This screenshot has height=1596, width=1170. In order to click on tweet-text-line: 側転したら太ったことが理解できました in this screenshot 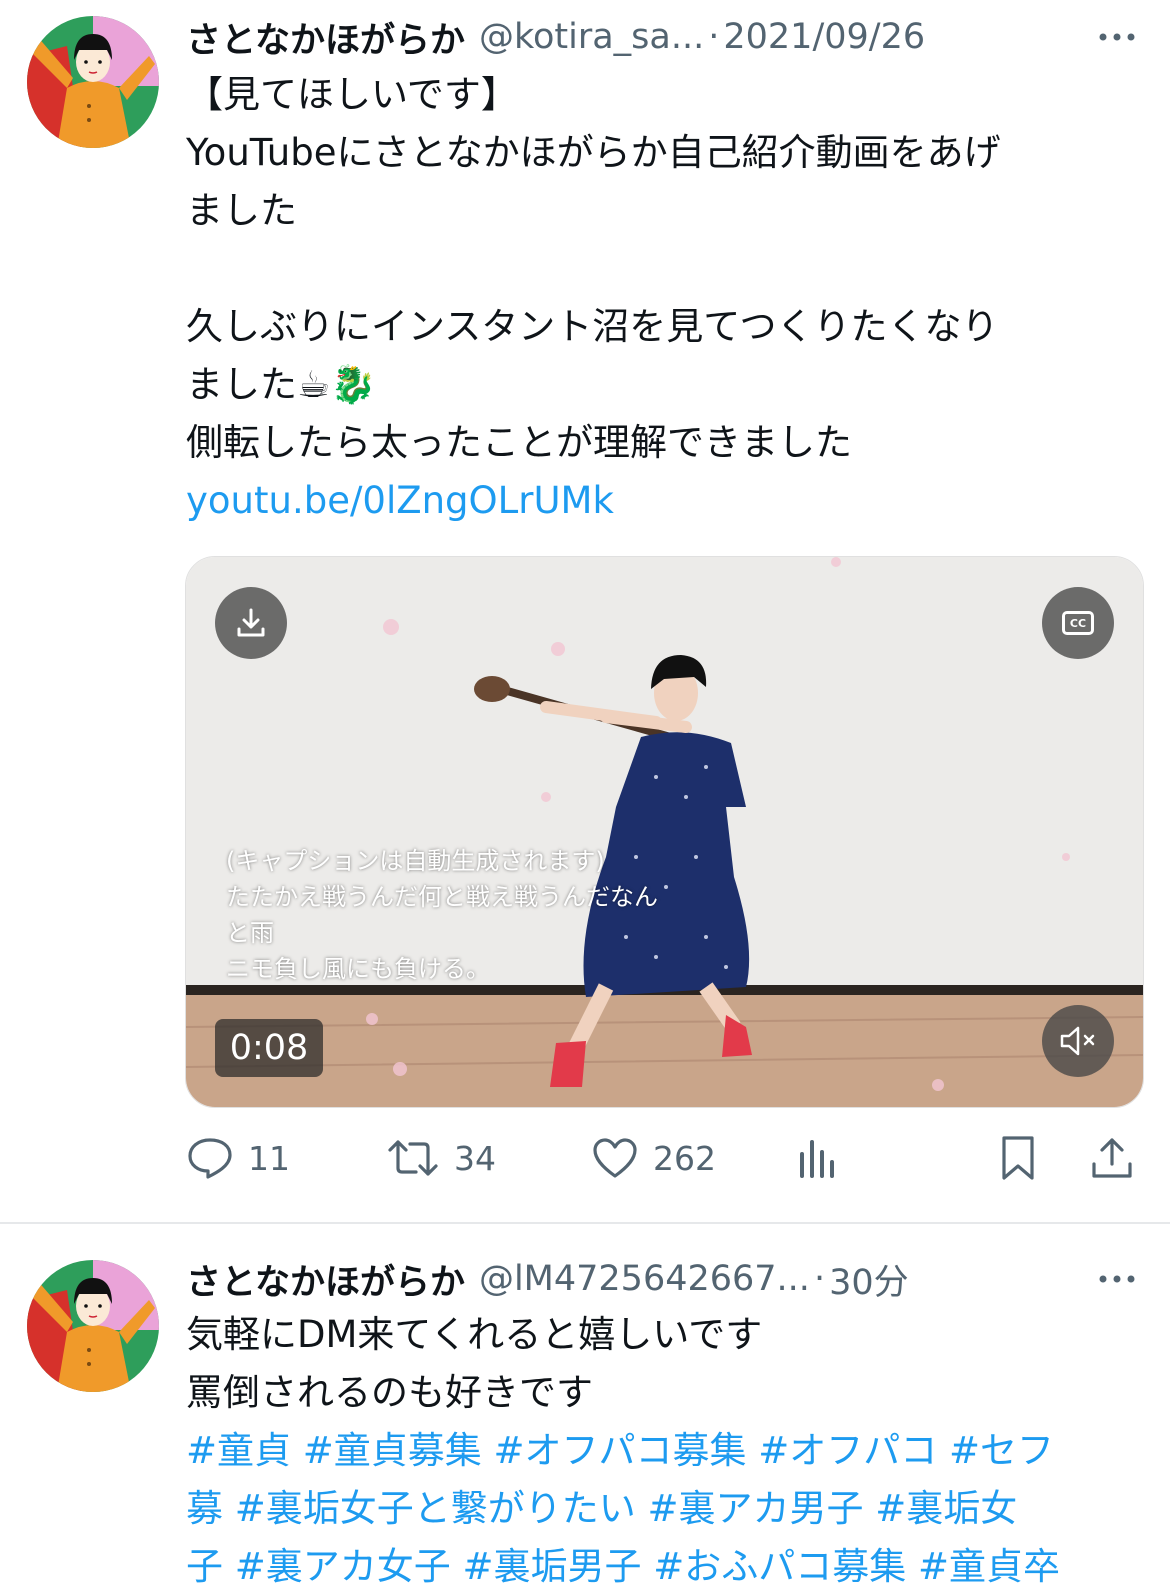, I will do `click(519, 442)`.